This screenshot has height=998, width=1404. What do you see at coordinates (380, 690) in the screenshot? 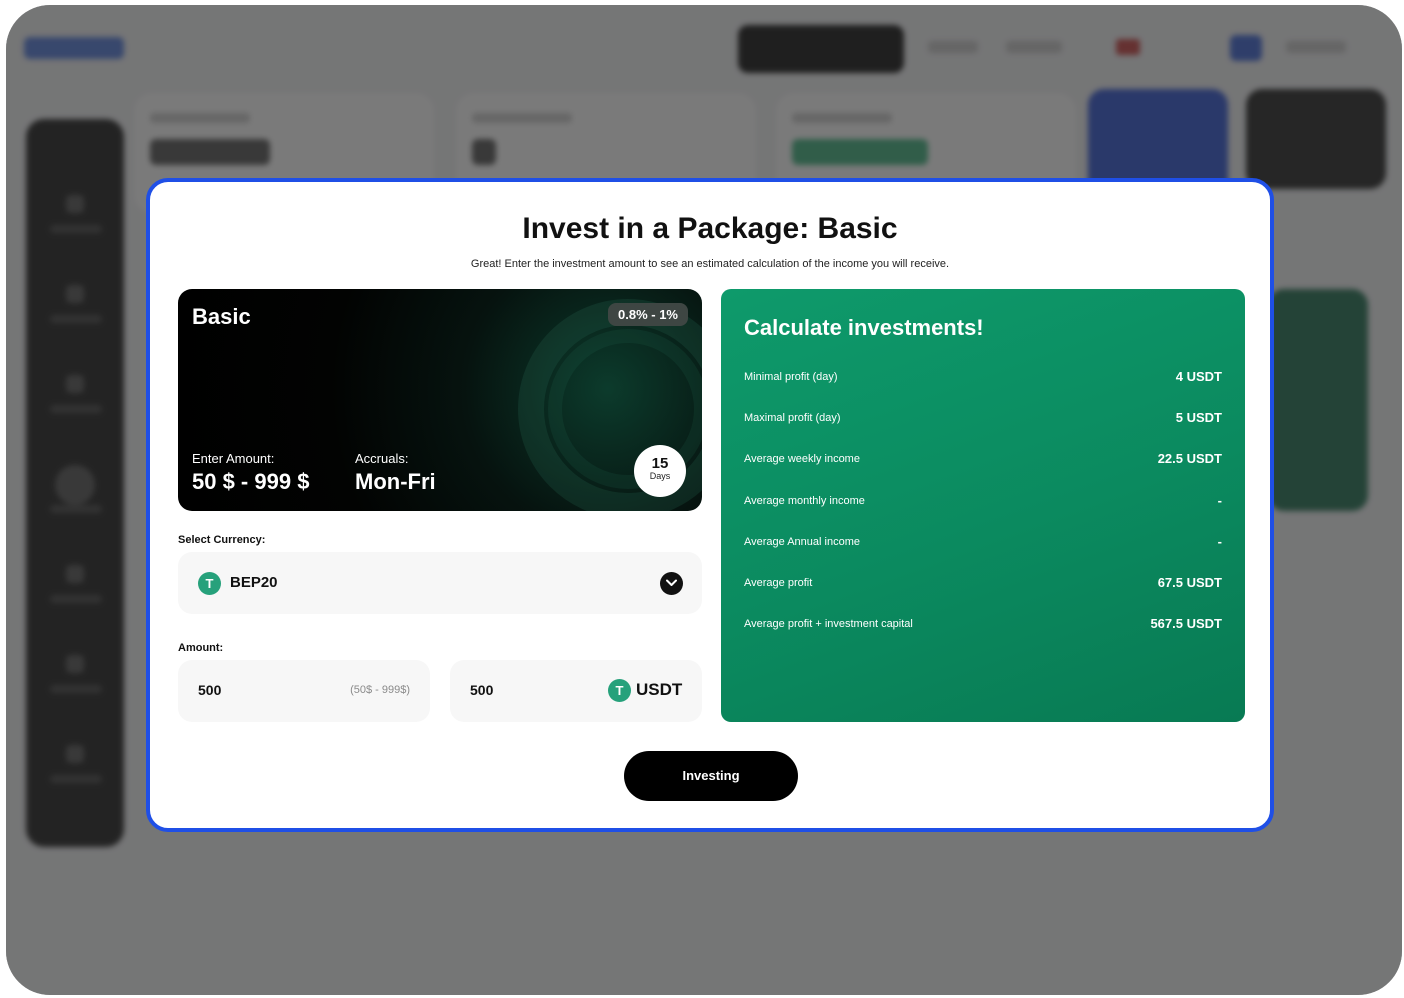
I see `amount-range-hint: (50$ - 999$)` at bounding box center [380, 690].